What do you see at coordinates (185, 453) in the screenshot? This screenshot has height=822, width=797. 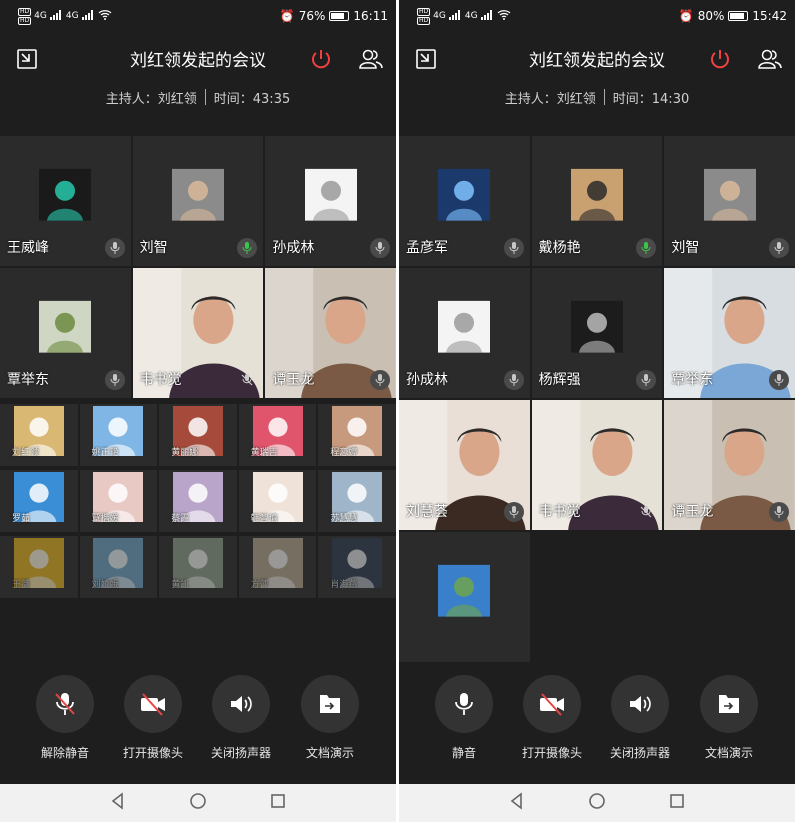 I see `participant-name: 黄丽娜` at bounding box center [185, 453].